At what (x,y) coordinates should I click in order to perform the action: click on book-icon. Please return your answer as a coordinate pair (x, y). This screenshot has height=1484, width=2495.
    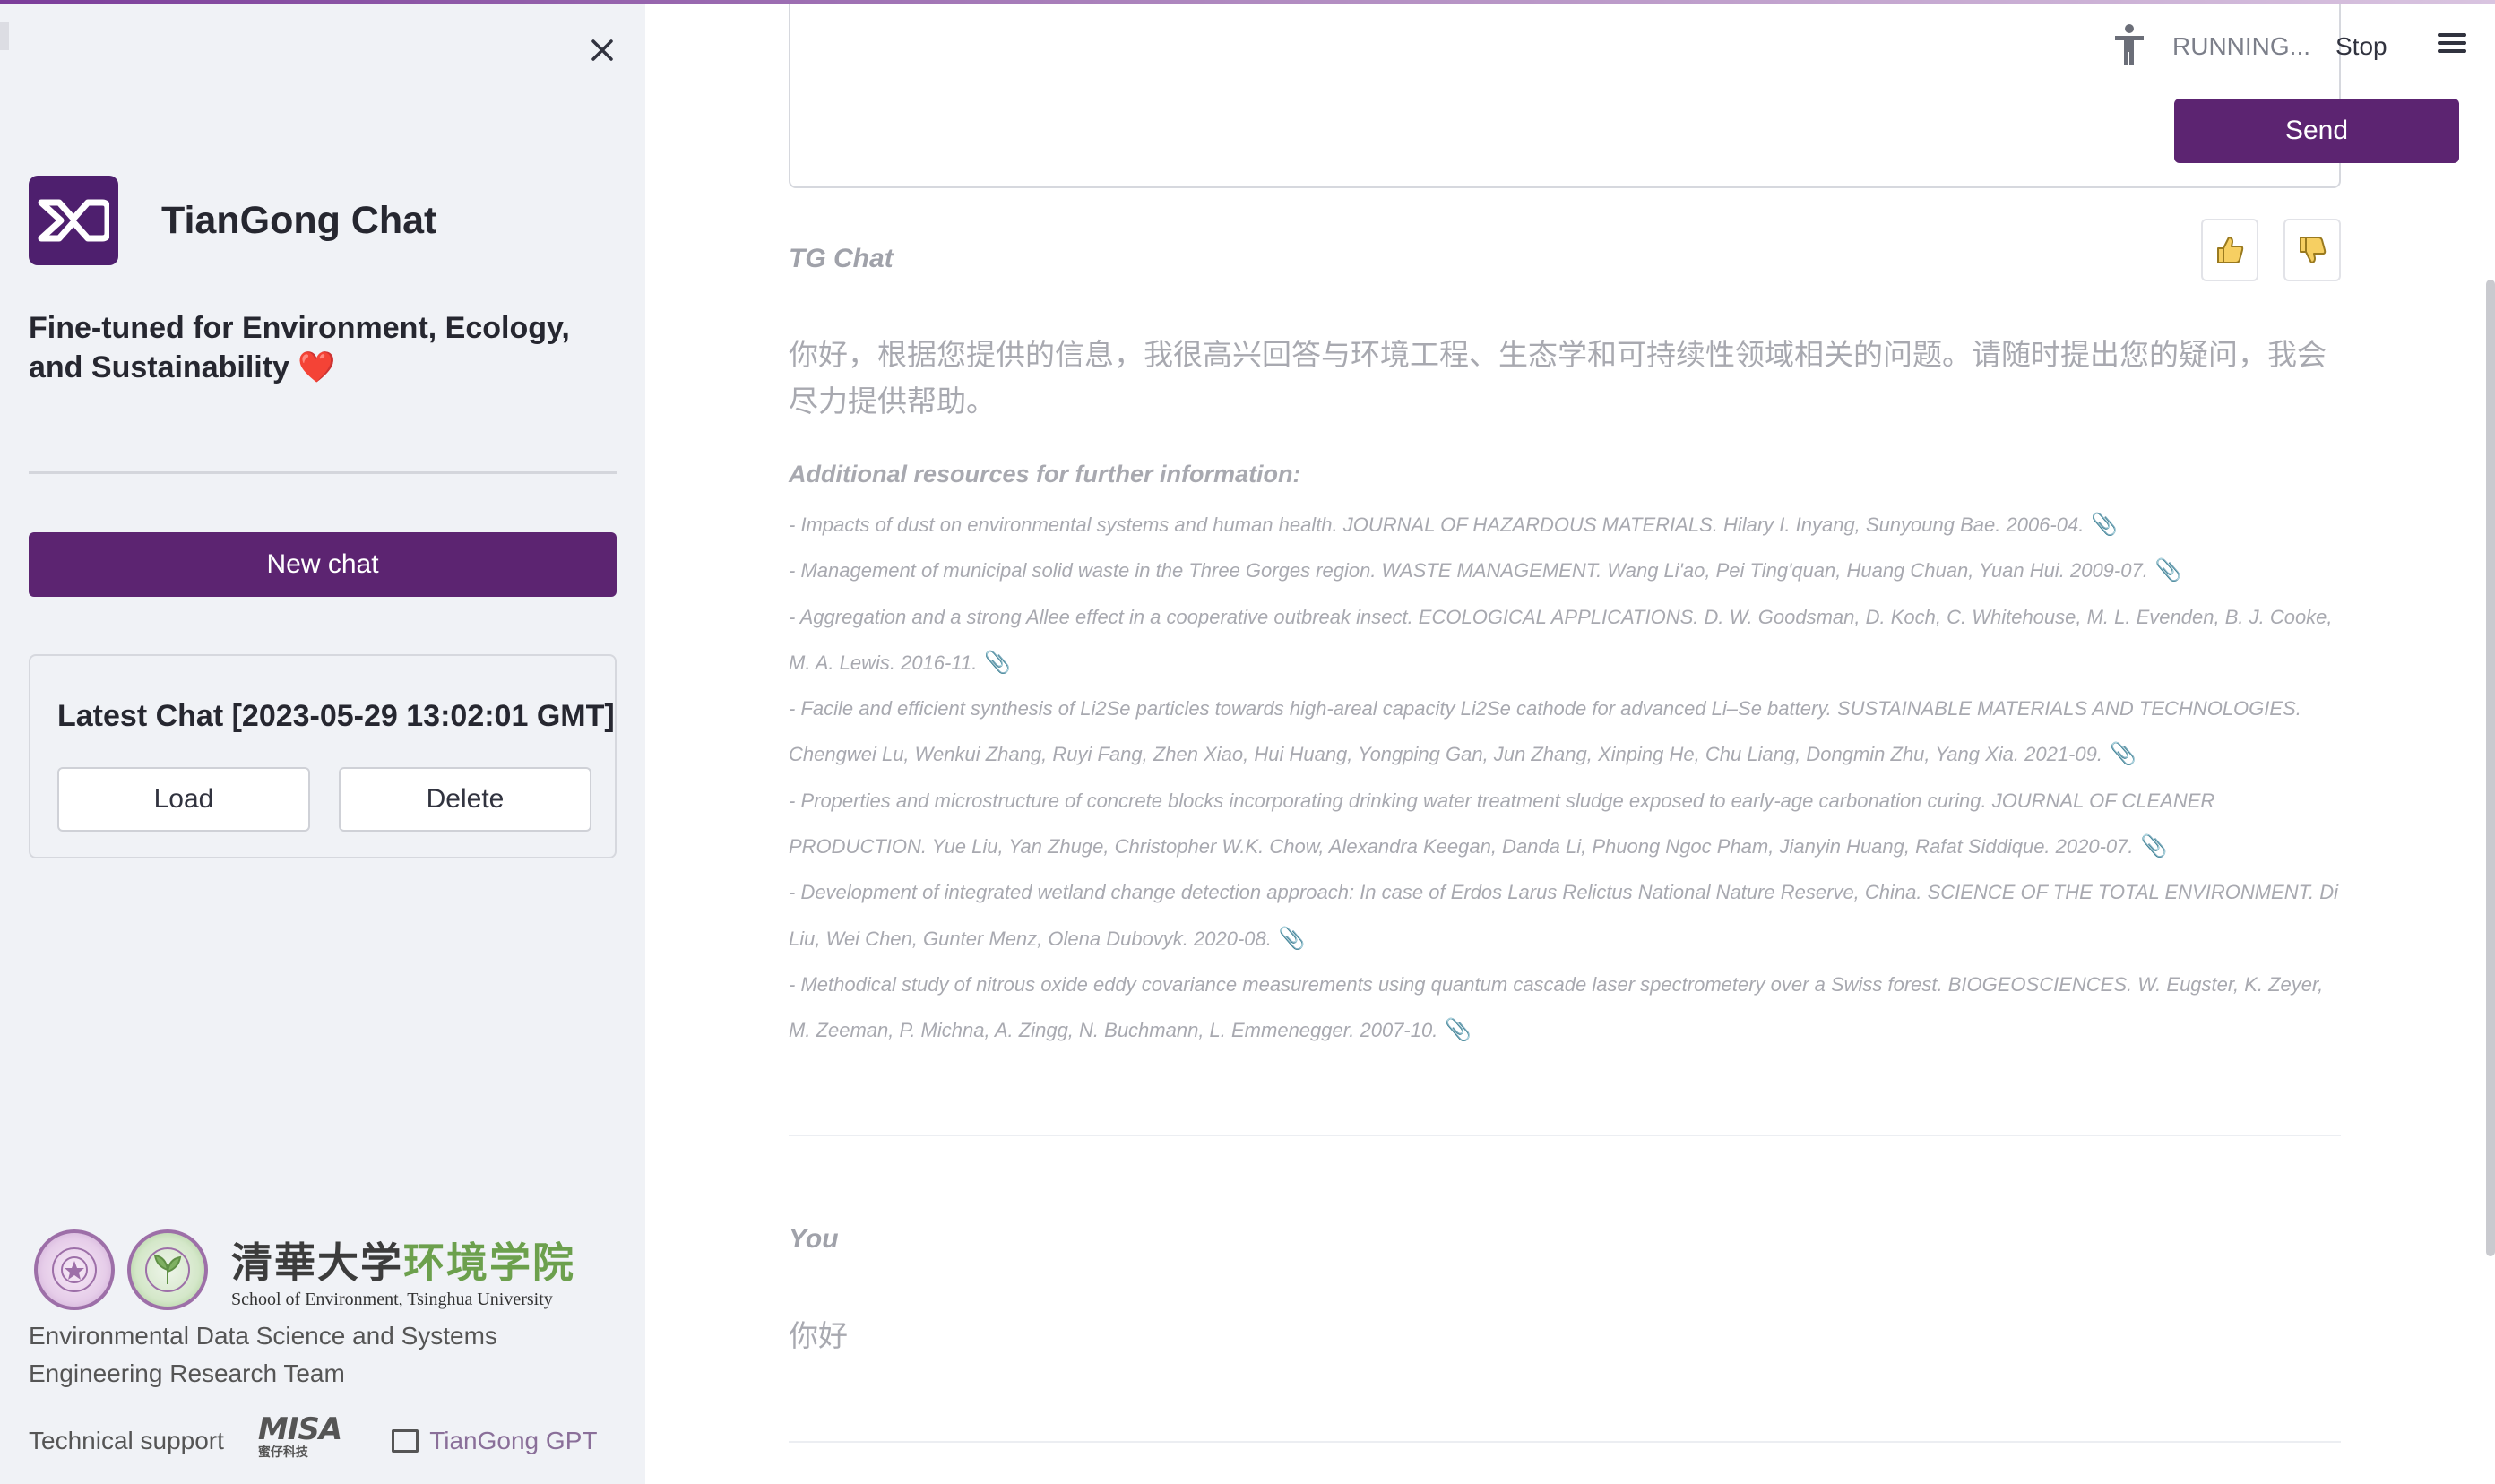
    Looking at the image, I should click on (405, 1441).